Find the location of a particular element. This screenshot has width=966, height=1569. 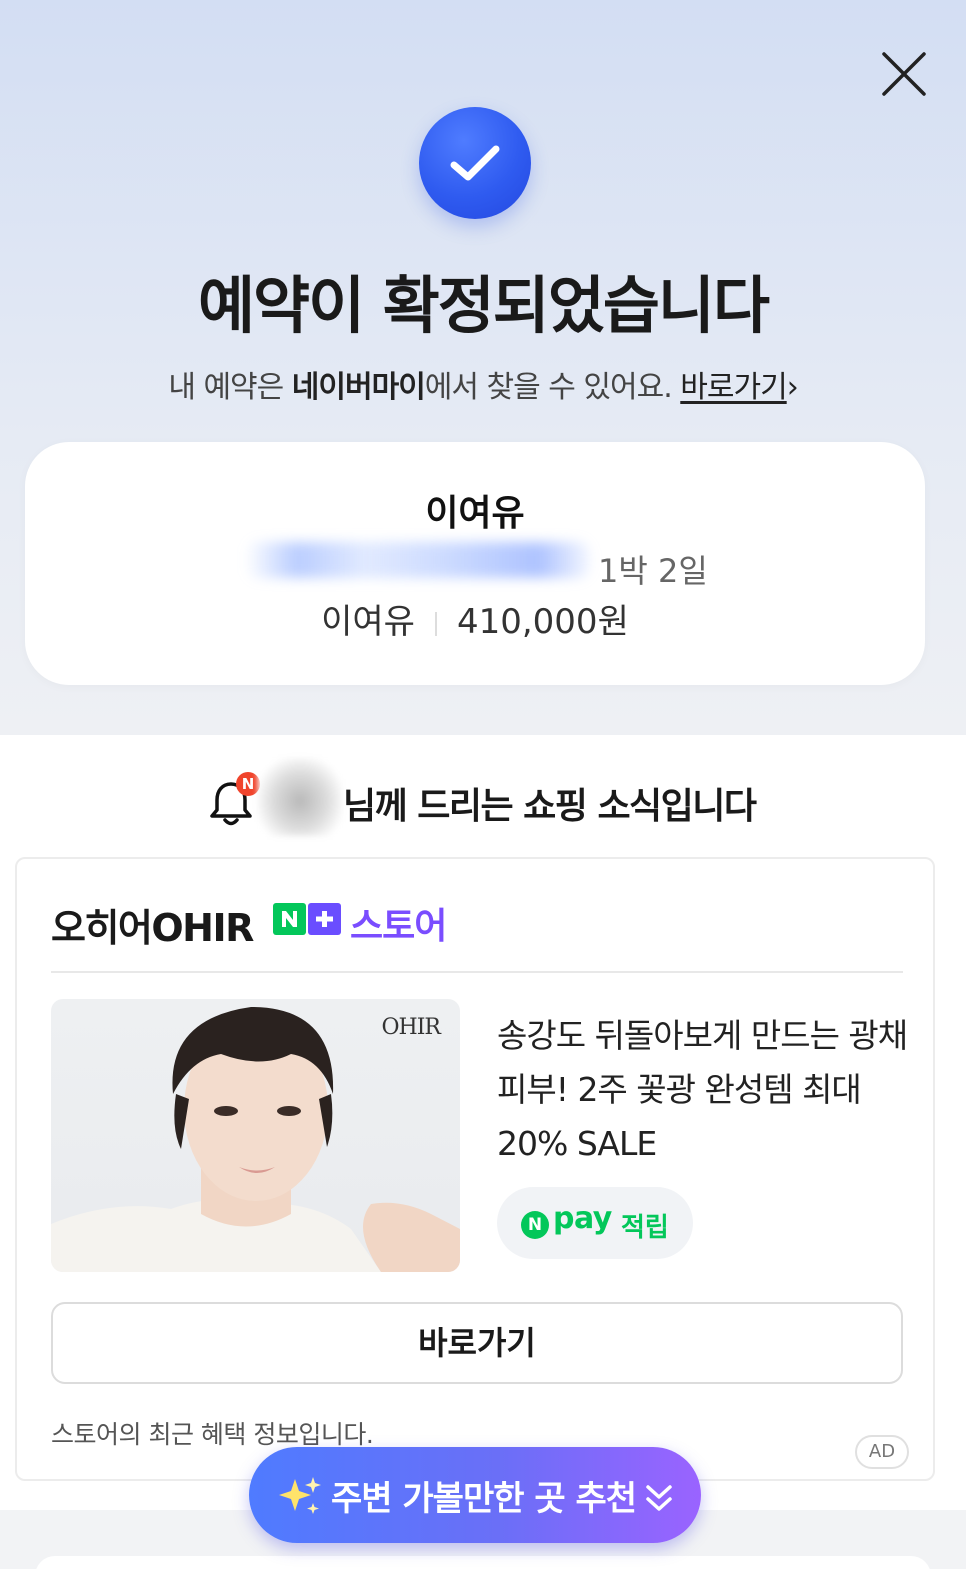

success-badge is located at coordinates (475, 163).